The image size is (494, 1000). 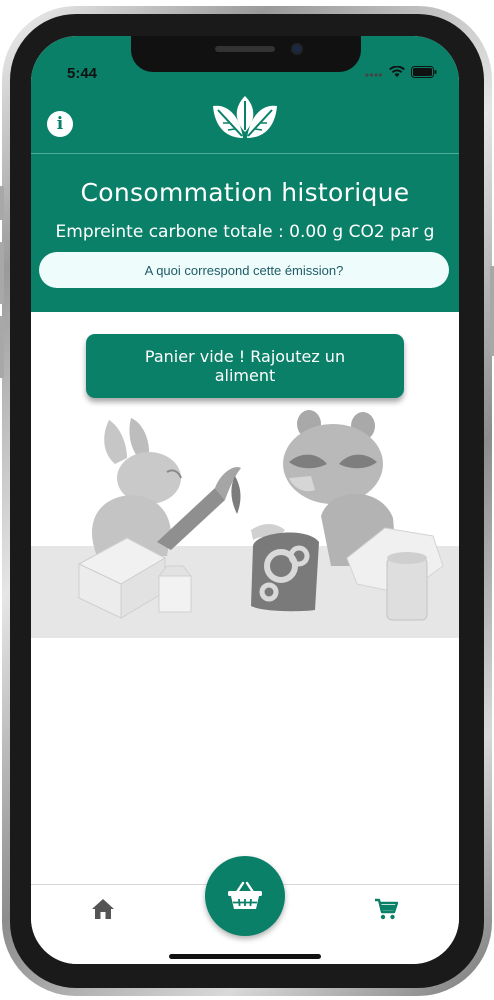 I want to click on emission-info-link: A quoi correspond cette émission?, so click(x=244, y=270).